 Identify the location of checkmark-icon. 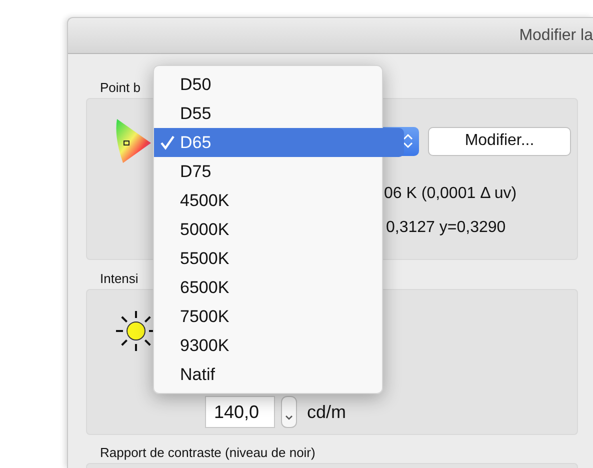
(167, 142).